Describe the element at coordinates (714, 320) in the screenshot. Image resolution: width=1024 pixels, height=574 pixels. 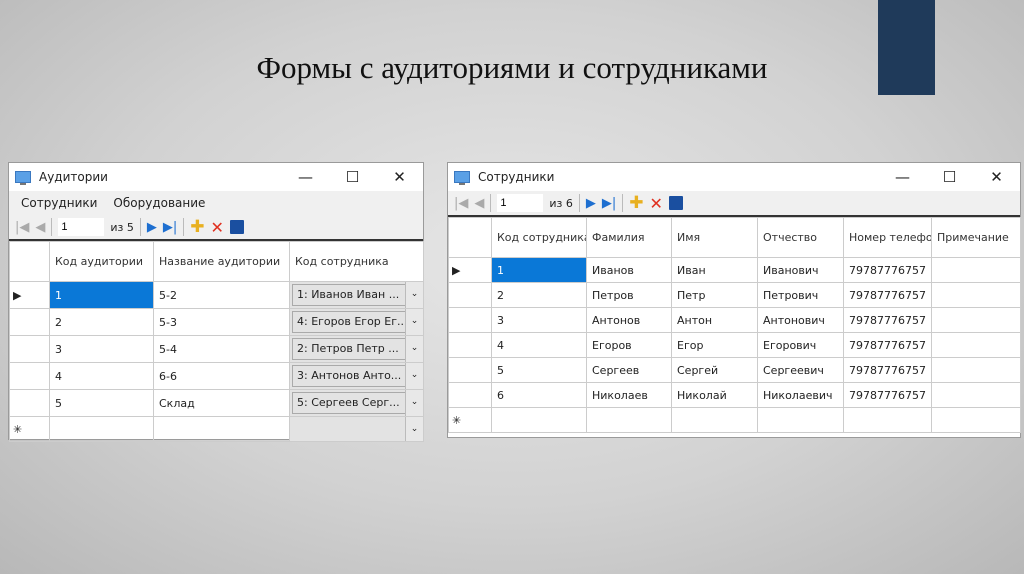
I see `cell: Антон` at that location.